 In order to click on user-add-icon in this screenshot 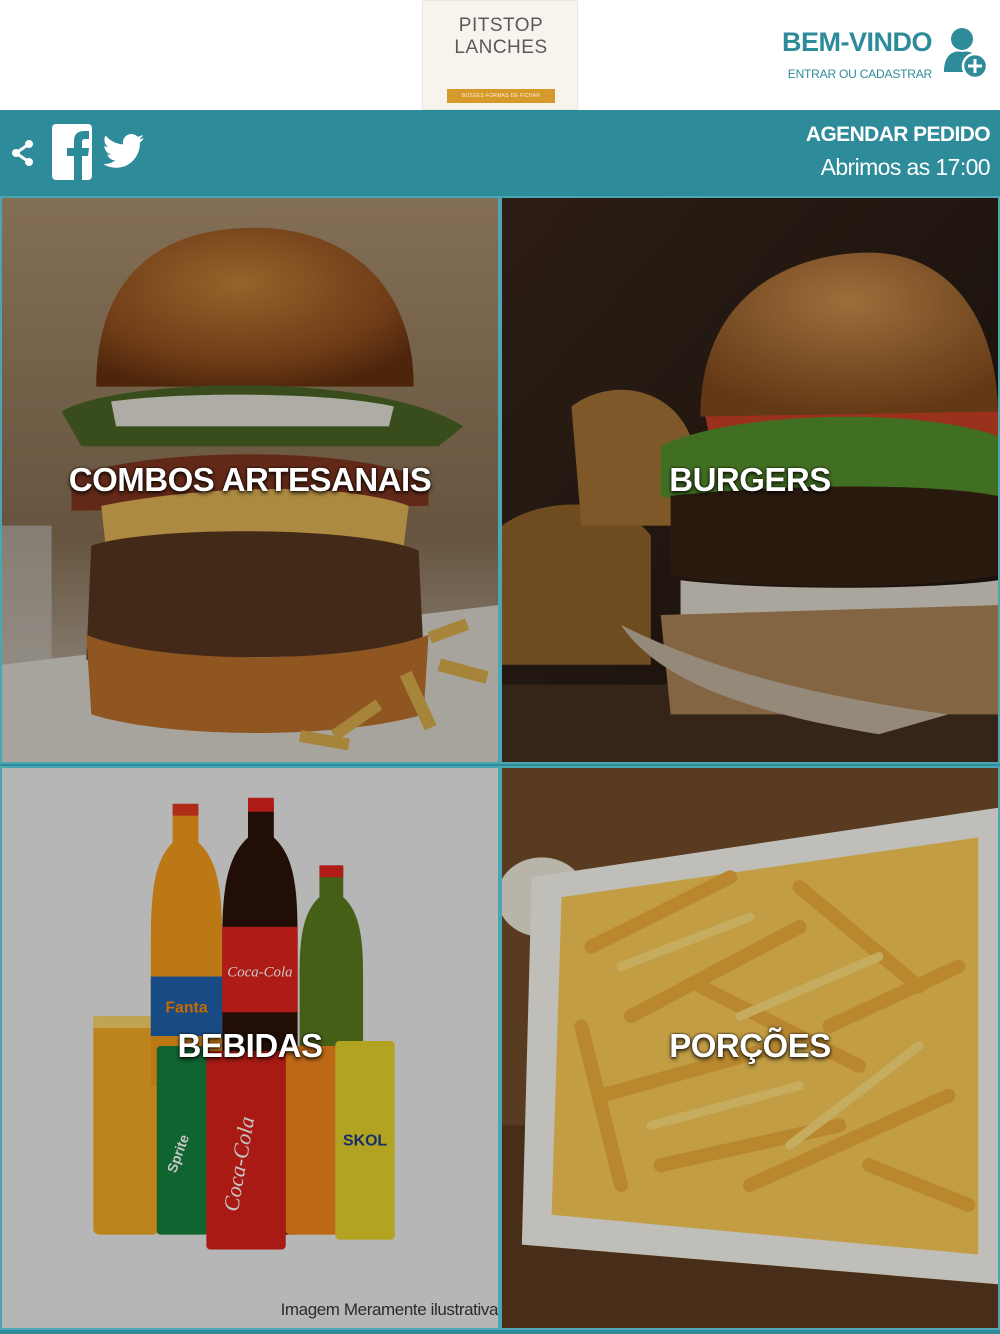, I will do `click(965, 53)`.